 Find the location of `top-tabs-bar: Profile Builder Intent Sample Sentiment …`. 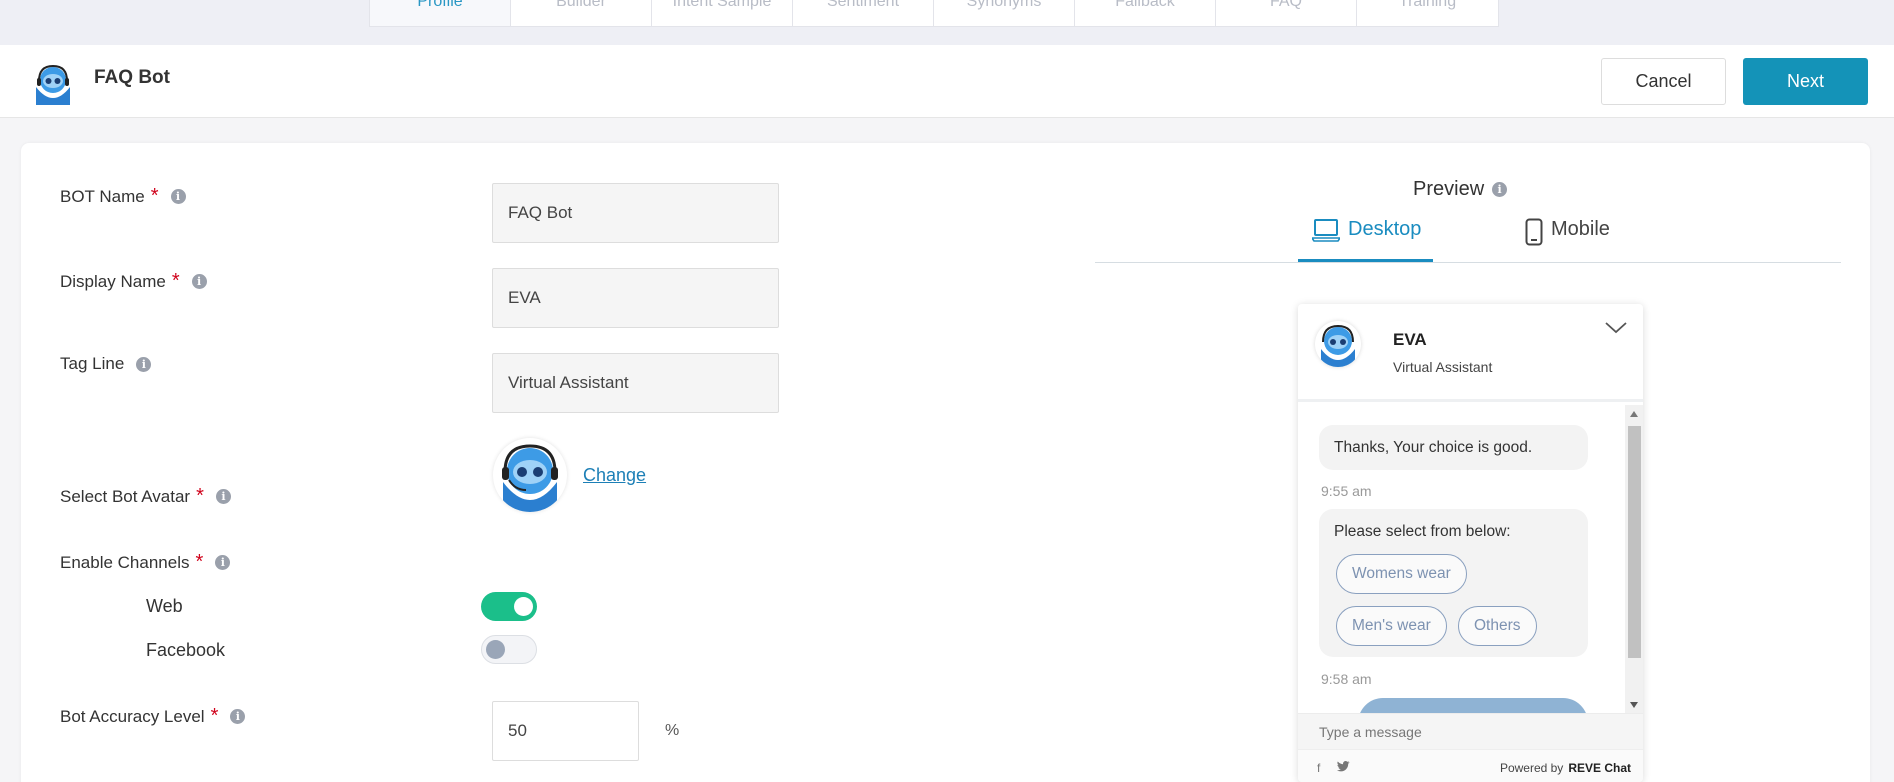

top-tabs-bar: Profile Builder Intent Sample Sentiment … is located at coordinates (947, 22).